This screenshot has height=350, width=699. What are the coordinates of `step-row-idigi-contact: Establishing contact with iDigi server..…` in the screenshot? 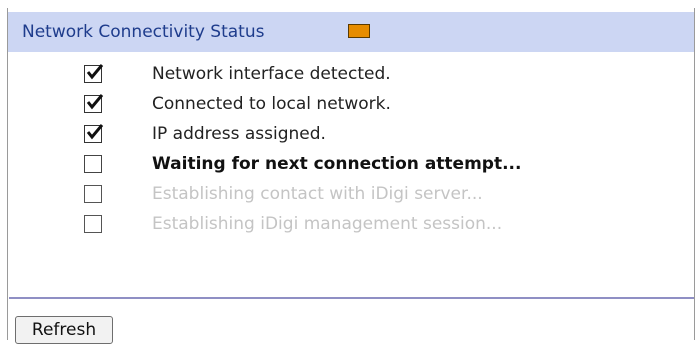 It's located at (349, 197).